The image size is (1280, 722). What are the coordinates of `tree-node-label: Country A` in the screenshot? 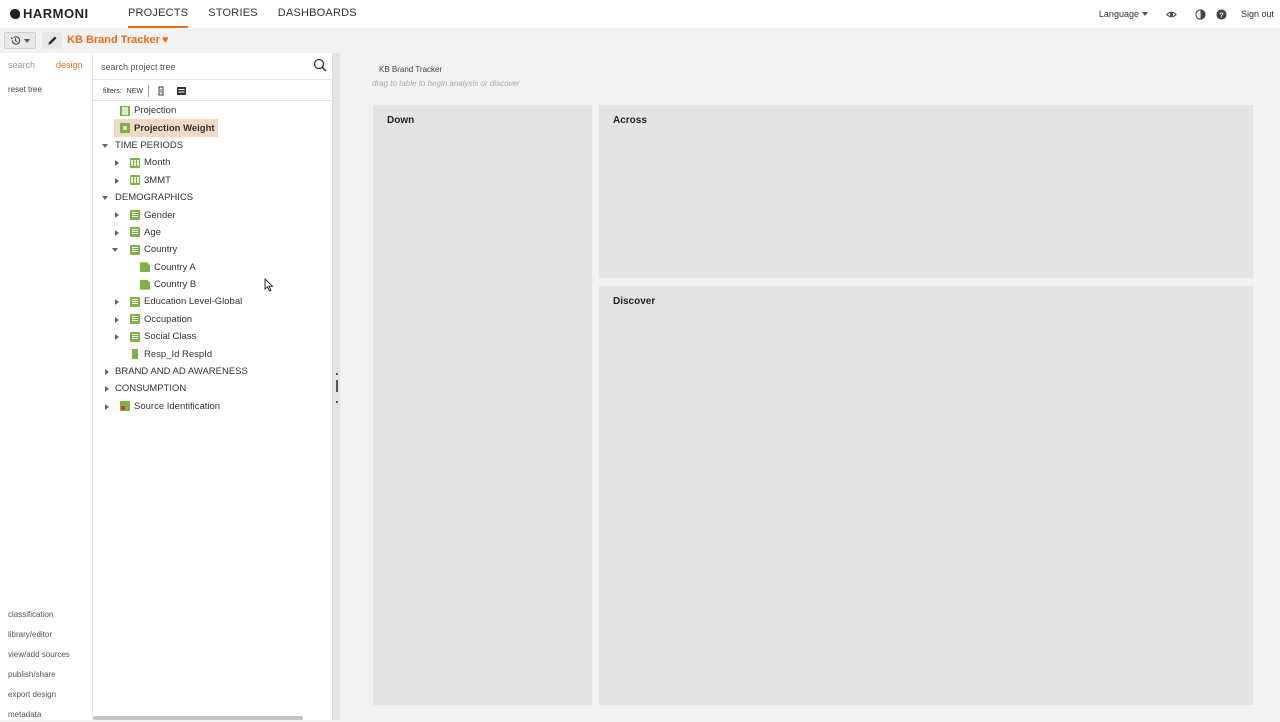 It's located at (175, 267).